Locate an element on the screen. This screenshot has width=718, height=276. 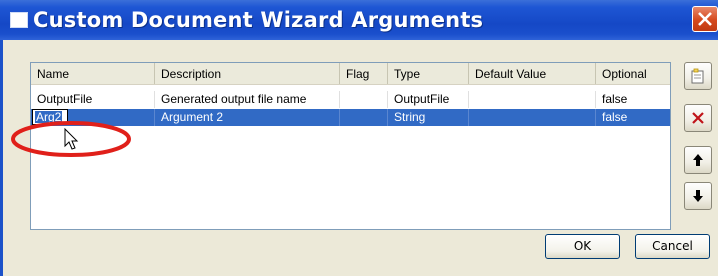
column-header-default-value: Default Value is located at coordinates (532, 73).